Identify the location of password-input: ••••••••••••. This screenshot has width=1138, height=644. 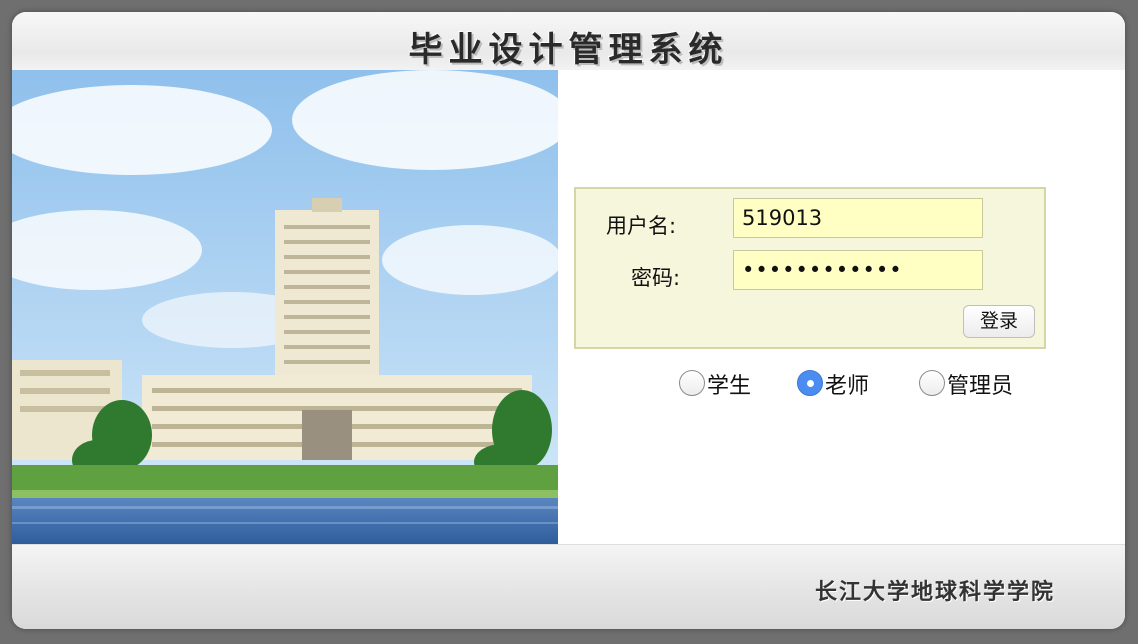
(858, 270).